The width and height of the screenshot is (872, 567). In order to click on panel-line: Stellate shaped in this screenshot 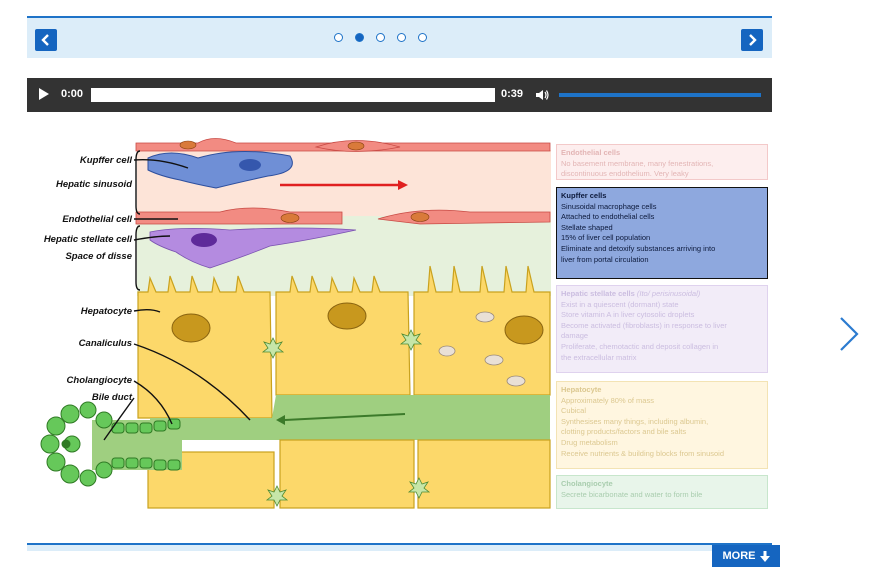, I will do `click(587, 227)`.